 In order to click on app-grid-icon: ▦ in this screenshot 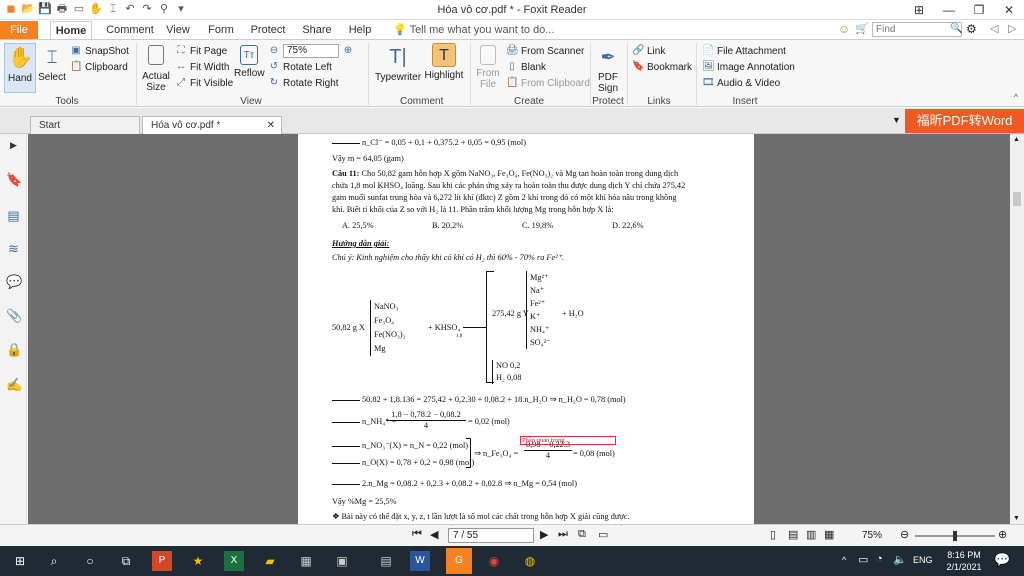, I will do `click(306, 561)`.